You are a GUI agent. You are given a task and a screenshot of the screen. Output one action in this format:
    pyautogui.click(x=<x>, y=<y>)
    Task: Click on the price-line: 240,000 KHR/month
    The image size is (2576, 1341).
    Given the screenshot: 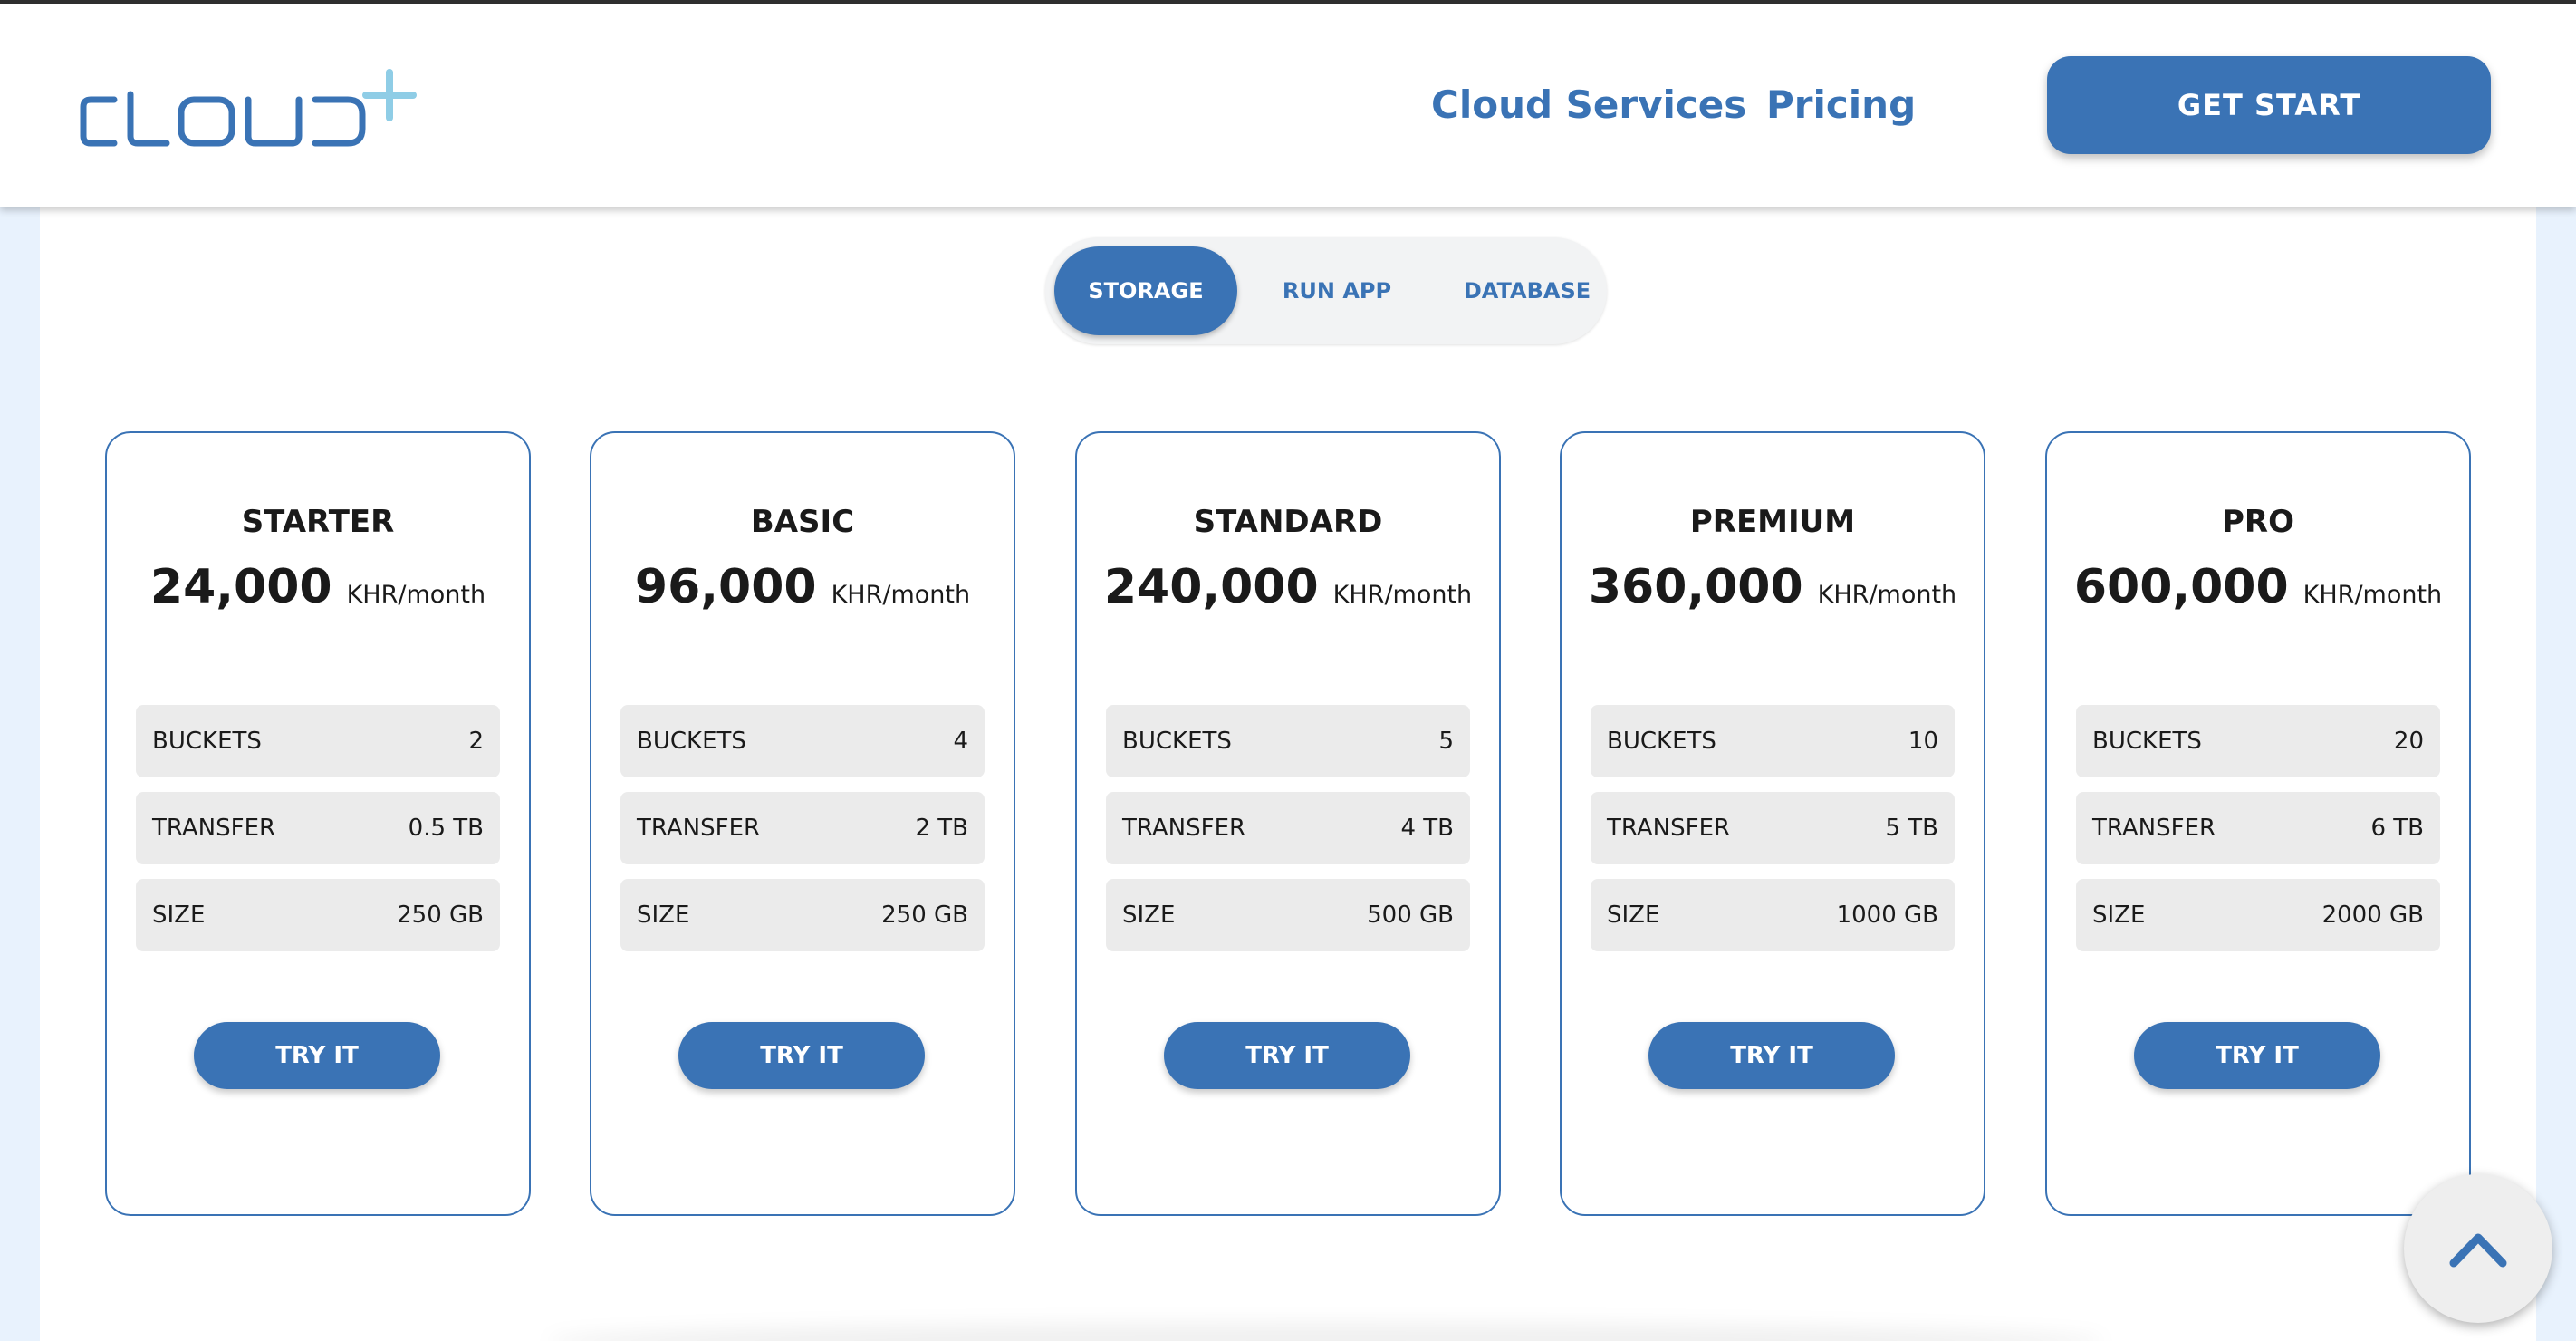 What is the action you would take?
    pyautogui.click(x=1288, y=587)
    